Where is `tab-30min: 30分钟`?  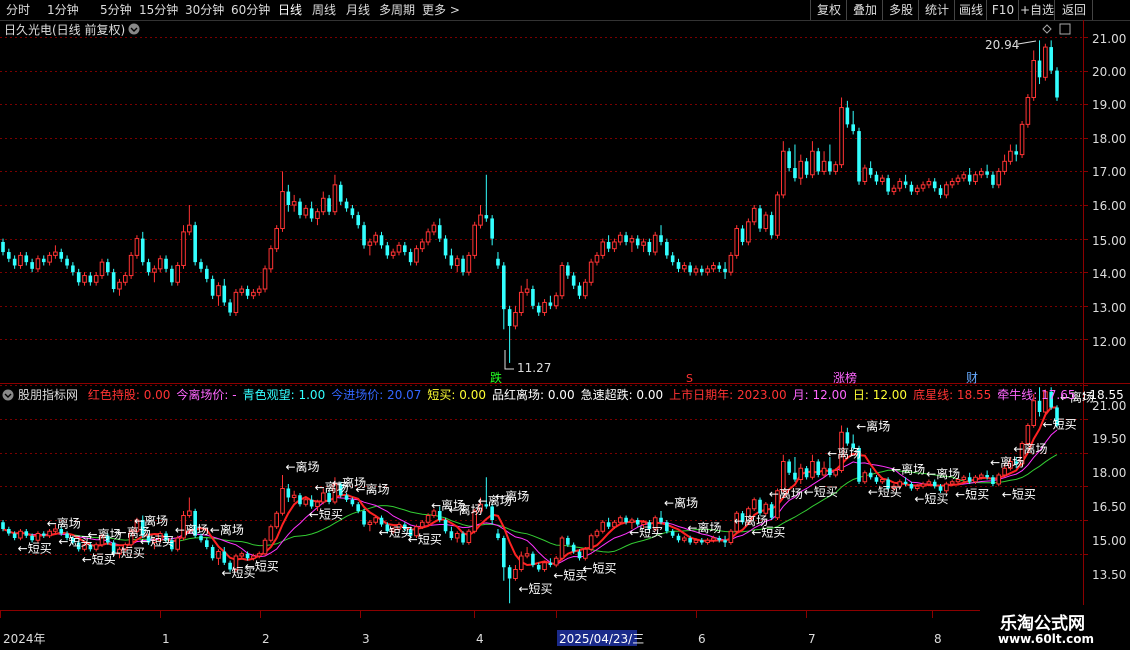
tab-30min: 30分钟 is located at coordinates (204, 10).